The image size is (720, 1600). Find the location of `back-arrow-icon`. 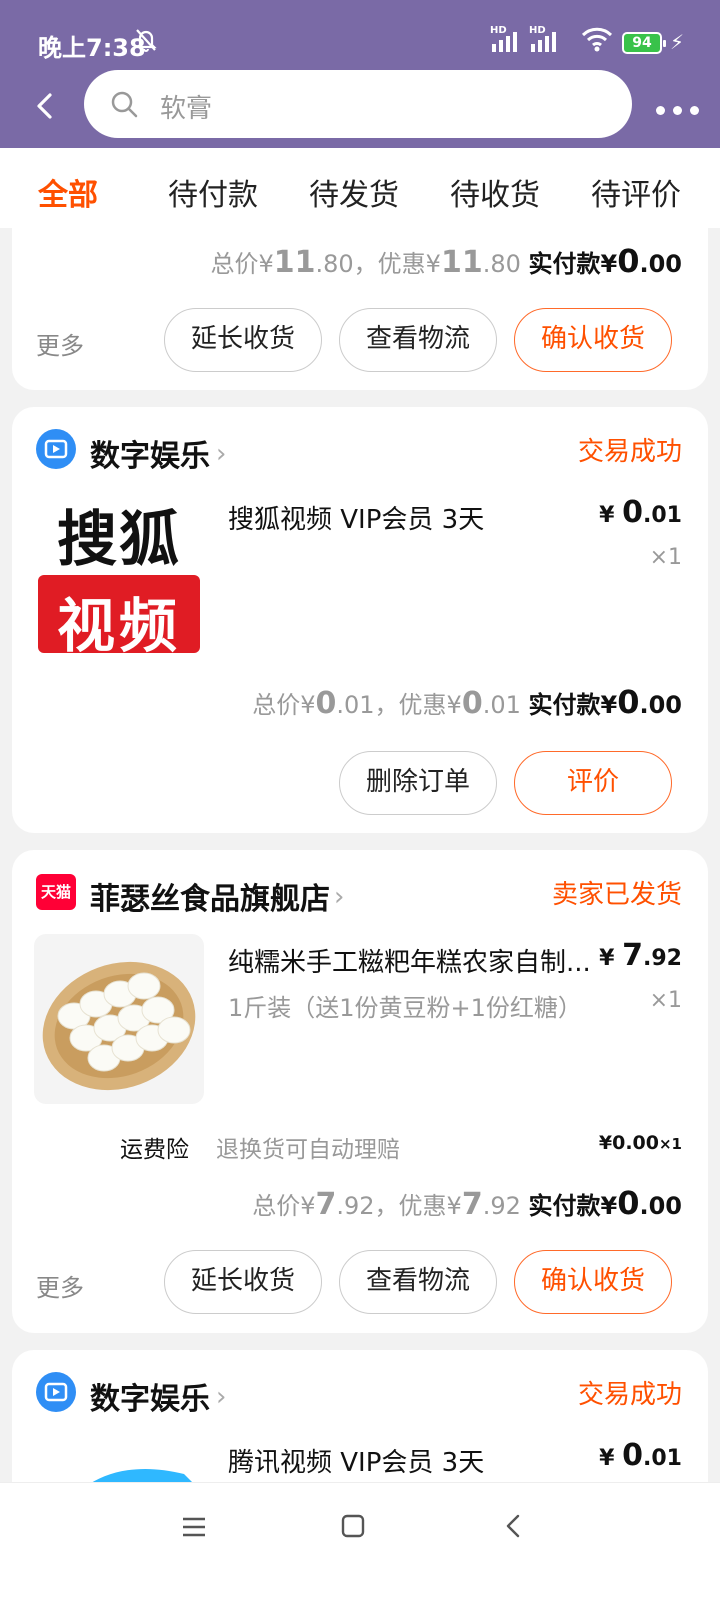

back-arrow-icon is located at coordinates (44, 106).